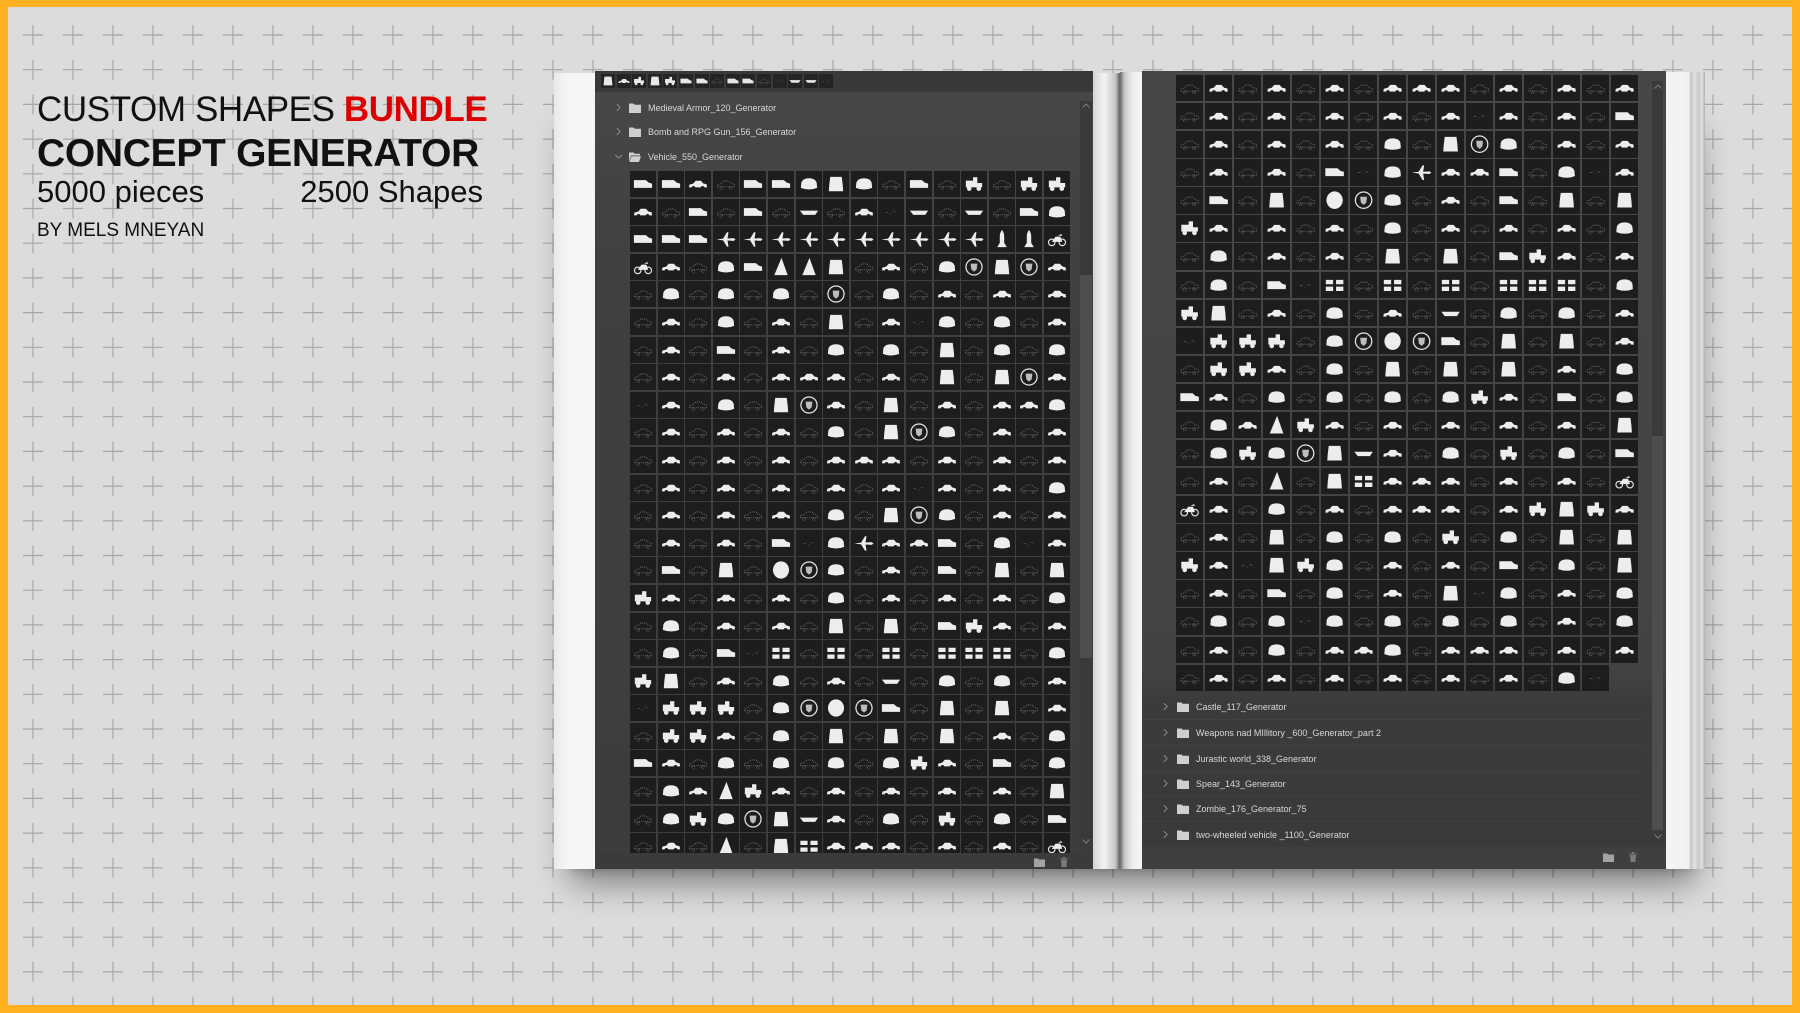  What do you see at coordinates (1657, 633) in the screenshot?
I see `scrollbar-thumb` at bounding box center [1657, 633].